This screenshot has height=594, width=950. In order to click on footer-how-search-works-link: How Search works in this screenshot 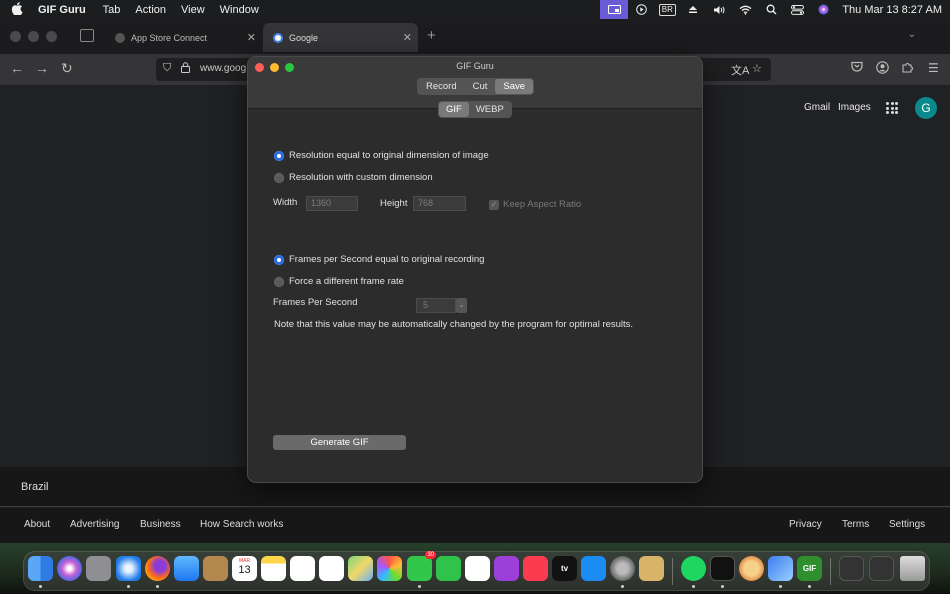, I will do `click(241, 524)`.